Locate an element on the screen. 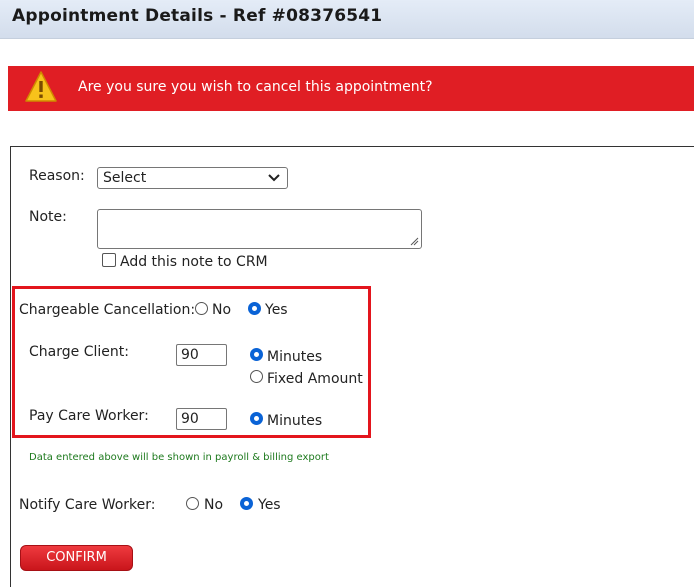 The image size is (694, 587). warning-icon is located at coordinates (41, 86).